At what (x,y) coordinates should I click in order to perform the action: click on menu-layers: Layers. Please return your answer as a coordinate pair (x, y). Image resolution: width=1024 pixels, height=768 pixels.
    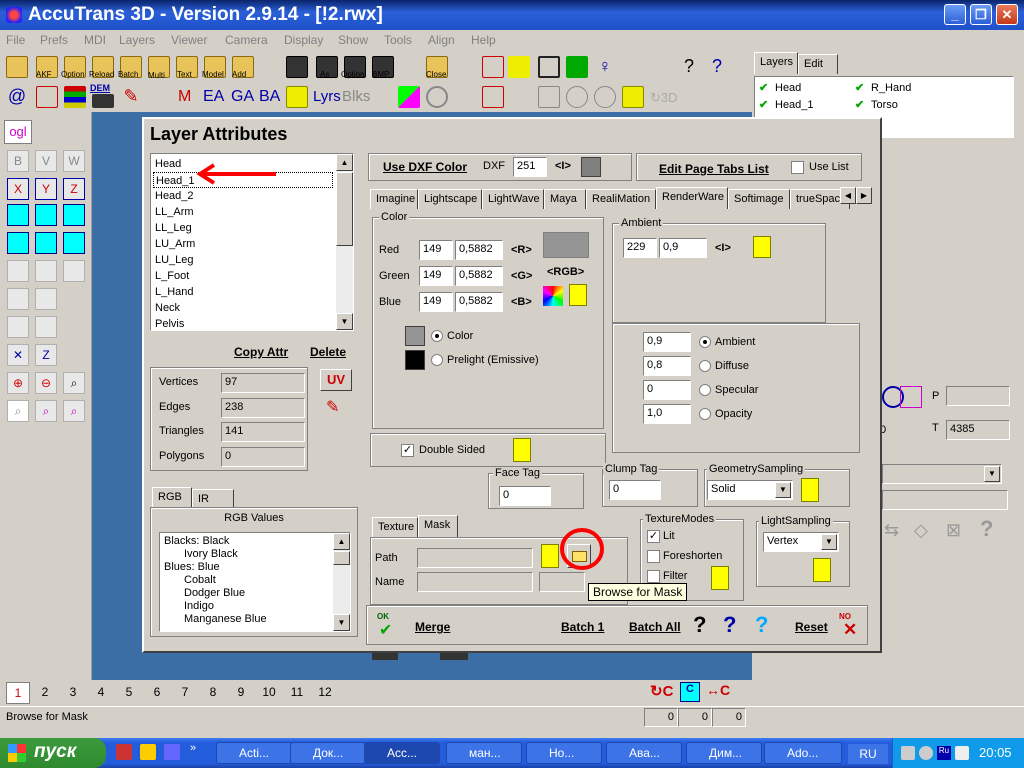
    Looking at the image, I should click on (137, 40).